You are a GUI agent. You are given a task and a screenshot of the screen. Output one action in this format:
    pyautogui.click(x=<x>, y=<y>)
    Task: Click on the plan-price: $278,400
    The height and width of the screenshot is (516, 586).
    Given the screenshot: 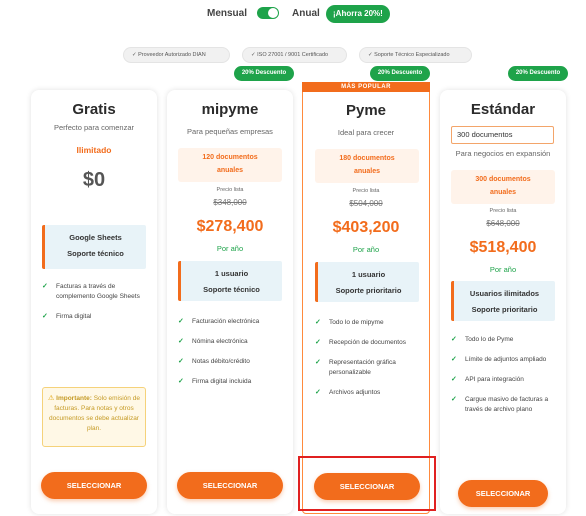 What is the action you would take?
    pyautogui.click(x=230, y=226)
    